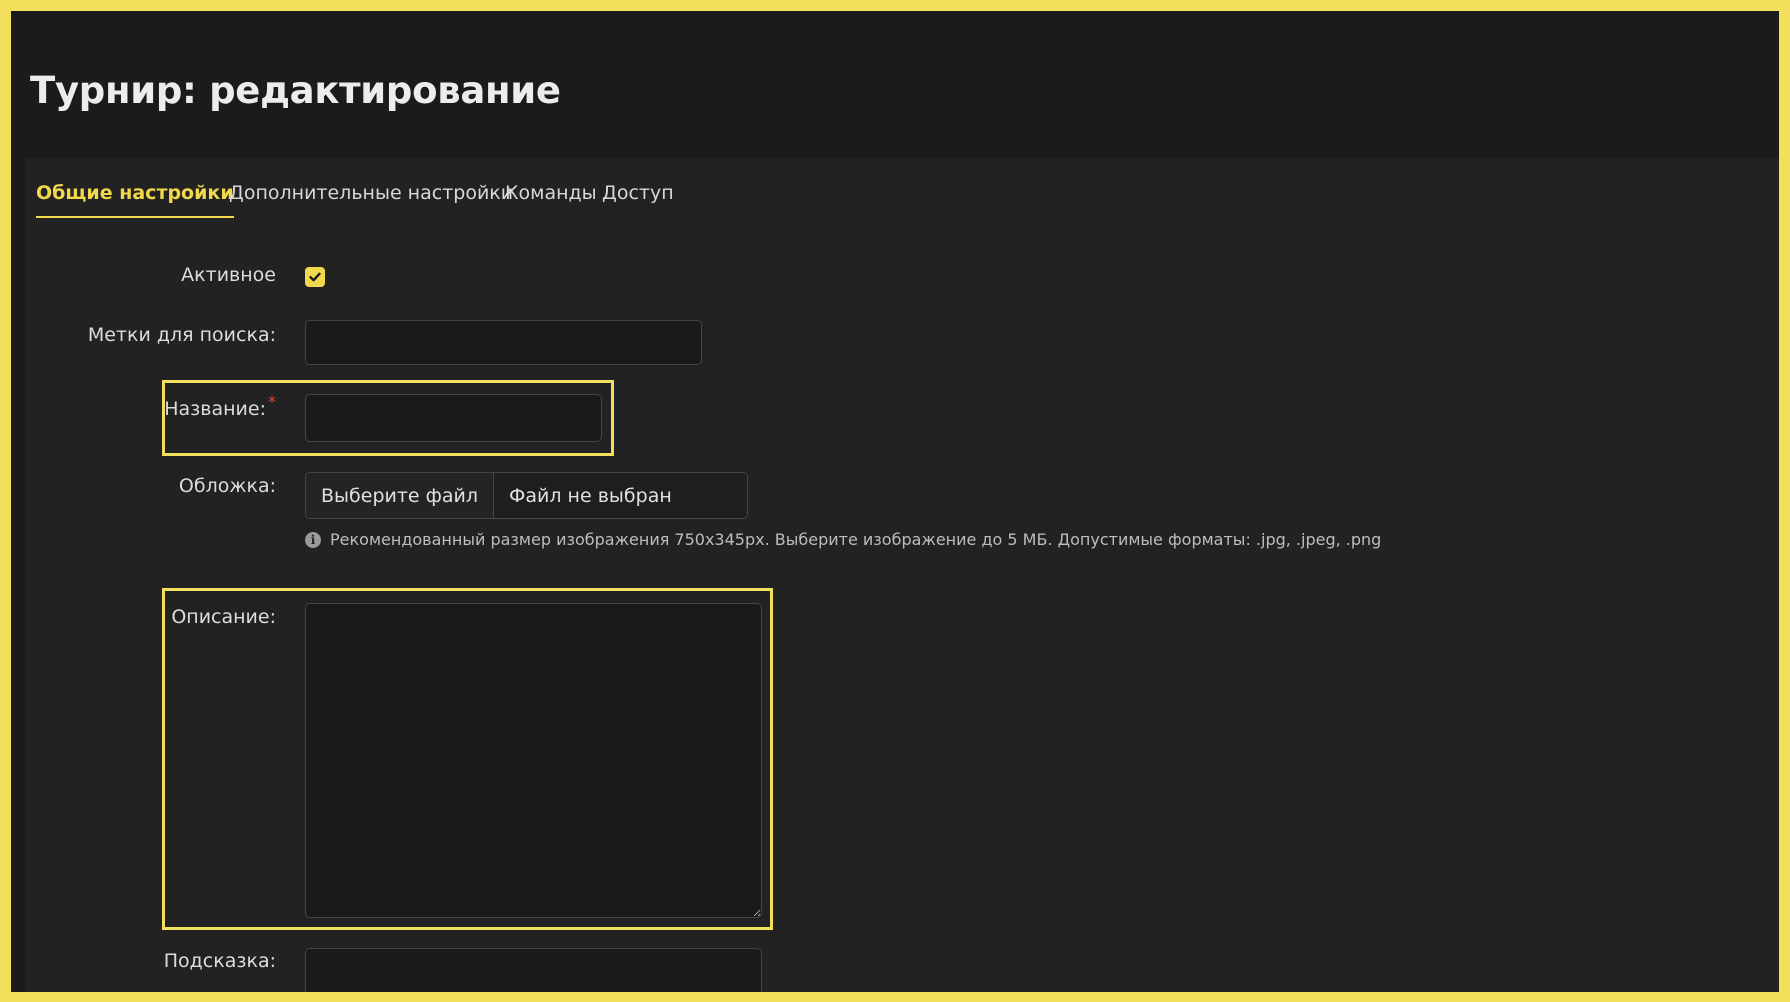  Describe the element at coordinates (223, 617) in the screenshot. I see `description-label: Описание:` at that location.